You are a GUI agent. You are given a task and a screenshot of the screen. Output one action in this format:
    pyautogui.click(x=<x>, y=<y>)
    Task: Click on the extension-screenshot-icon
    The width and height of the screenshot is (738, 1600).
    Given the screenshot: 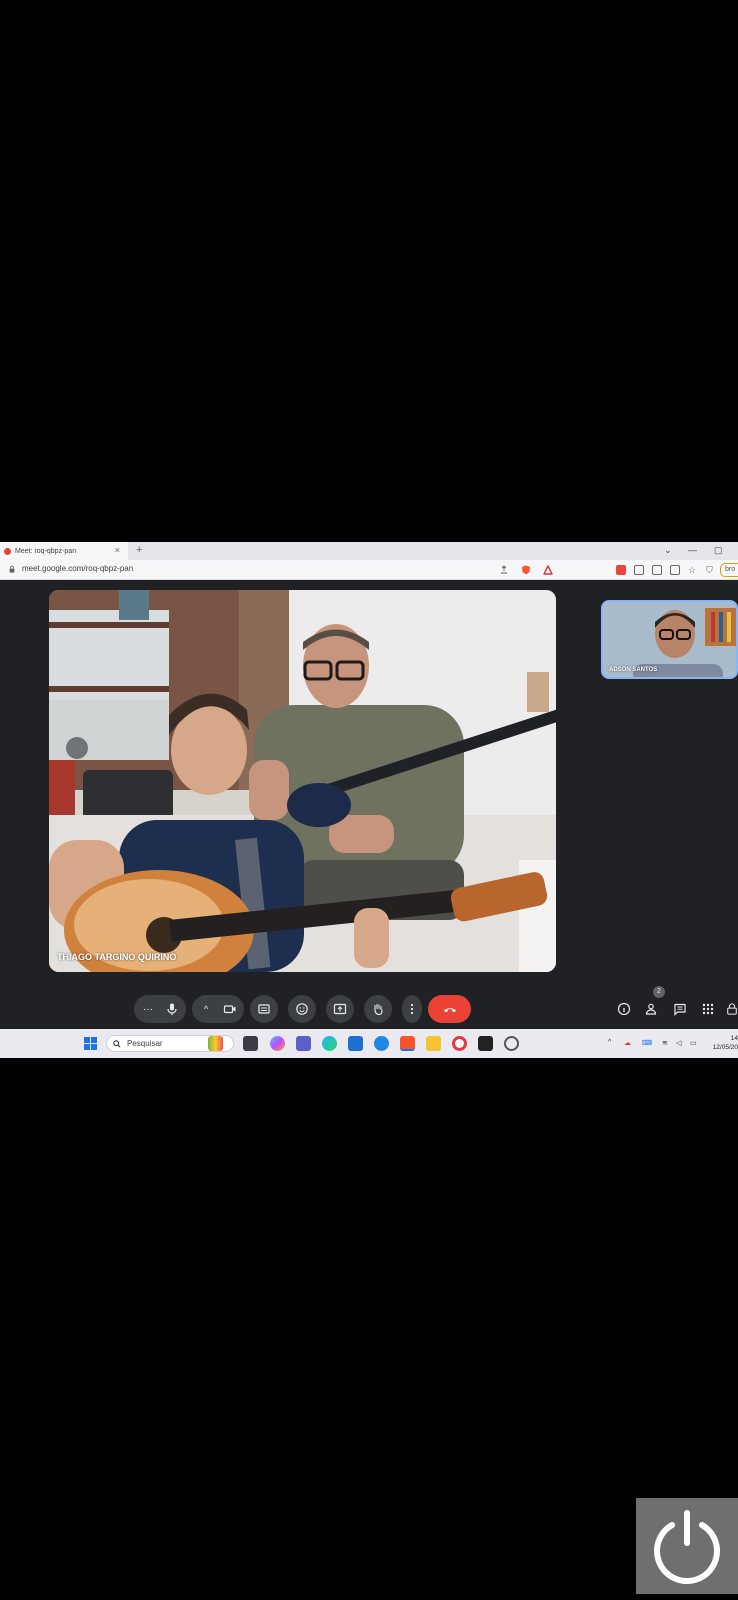 What is the action you would take?
    pyautogui.click(x=657, y=570)
    